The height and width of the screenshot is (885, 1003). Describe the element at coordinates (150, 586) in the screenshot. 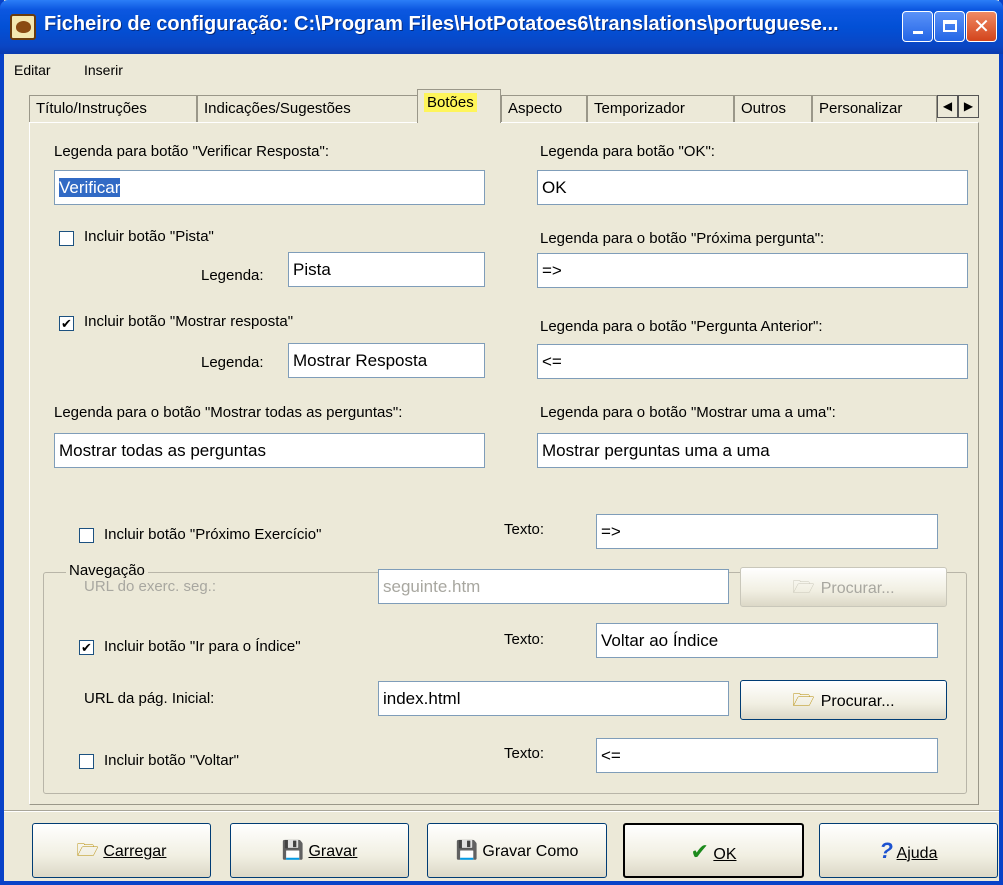

I see `next-exercise-url-label: URL do exerc. seg.:` at that location.